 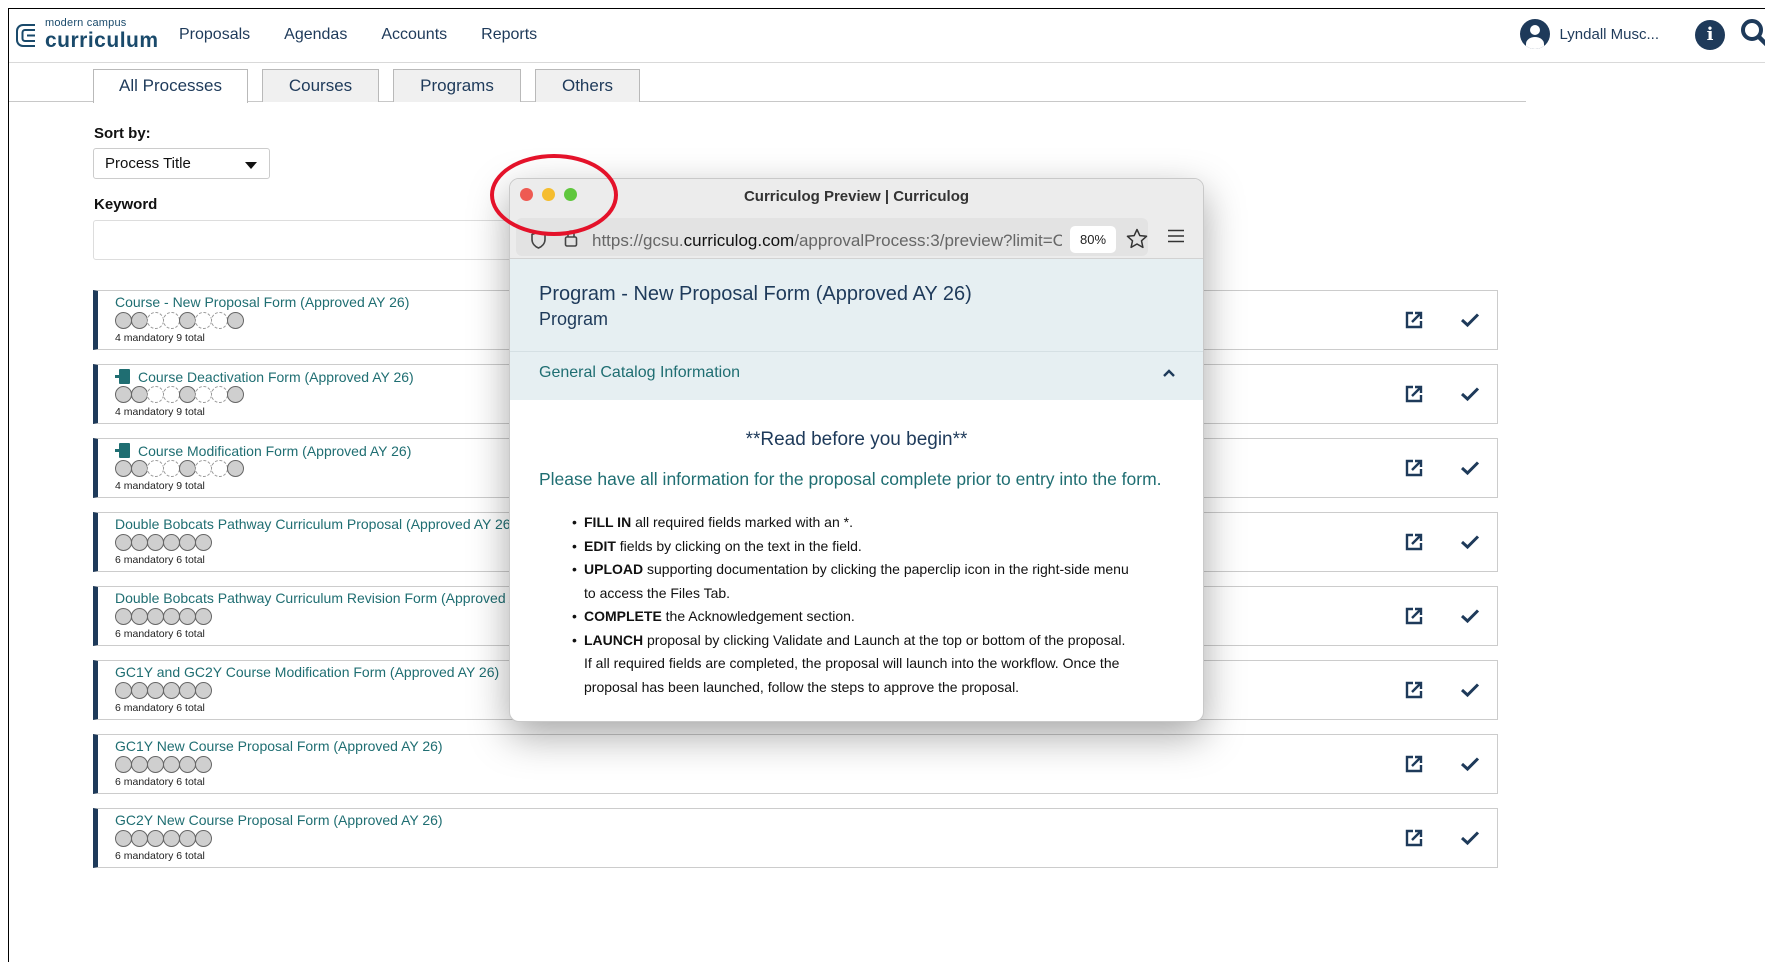 What do you see at coordinates (214, 35) in the screenshot?
I see `nav-proposals: Proposals` at bounding box center [214, 35].